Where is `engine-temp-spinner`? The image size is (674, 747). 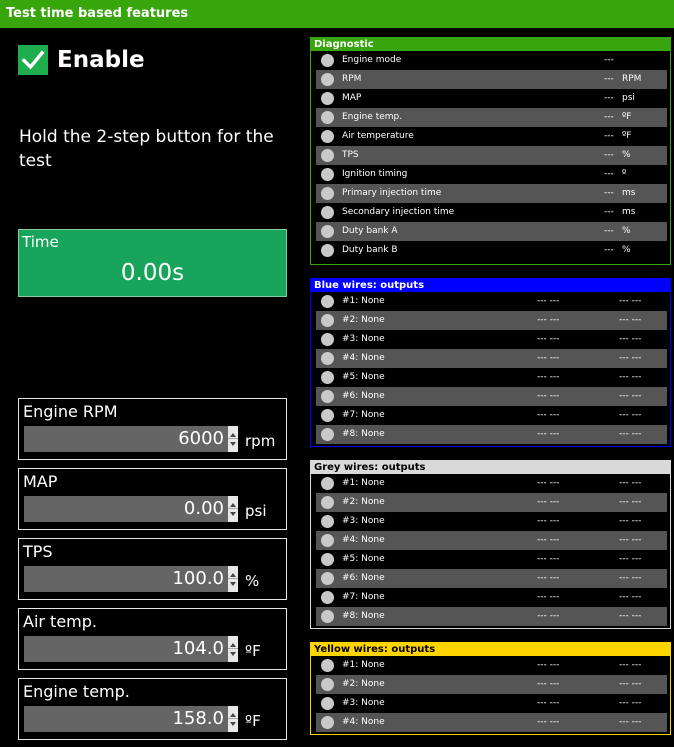
engine-temp-spinner is located at coordinates (233, 719).